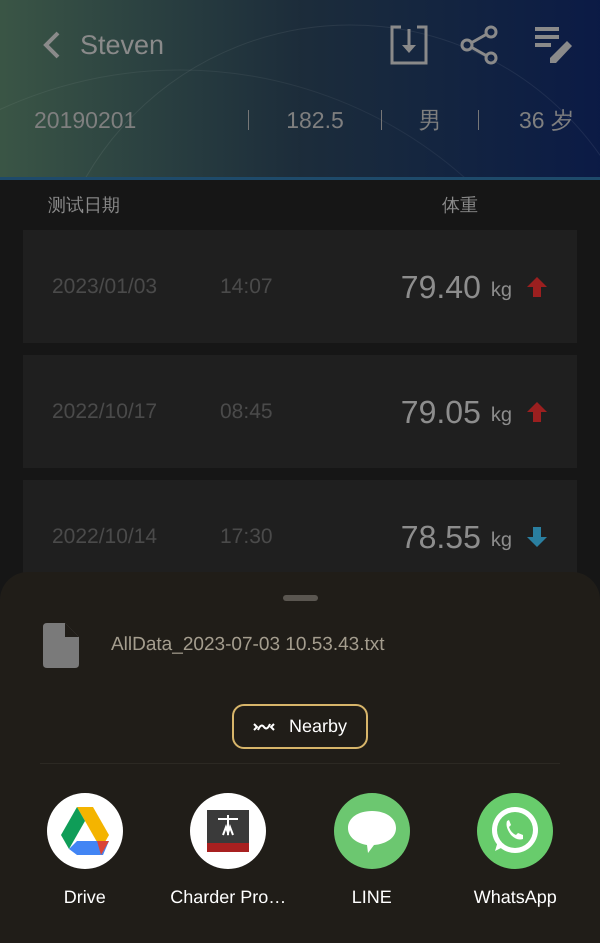 This screenshot has width=600, height=943. Describe the element at coordinates (85, 897) in the screenshot. I see `app-label: Drive` at that location.